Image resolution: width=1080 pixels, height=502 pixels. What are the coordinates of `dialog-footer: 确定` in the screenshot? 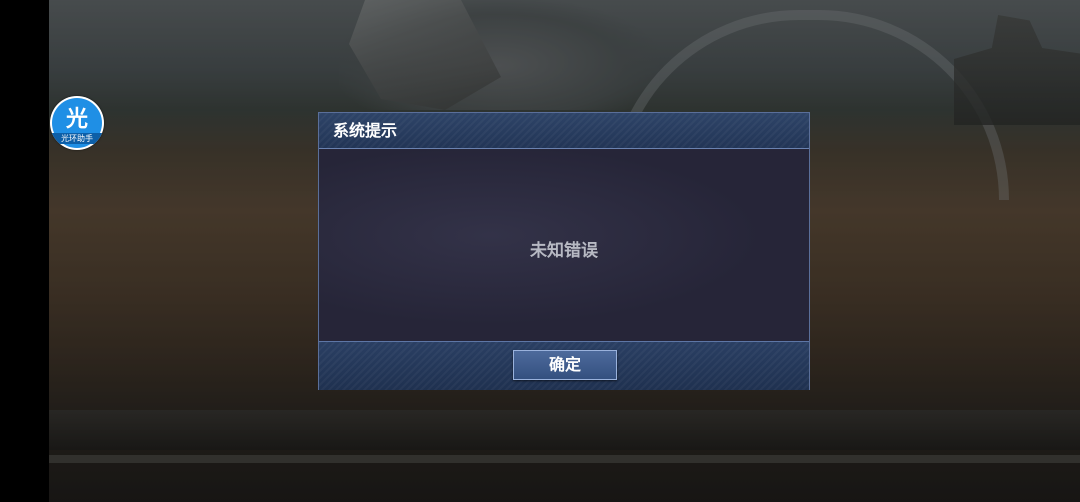 It's located at (564, 365).